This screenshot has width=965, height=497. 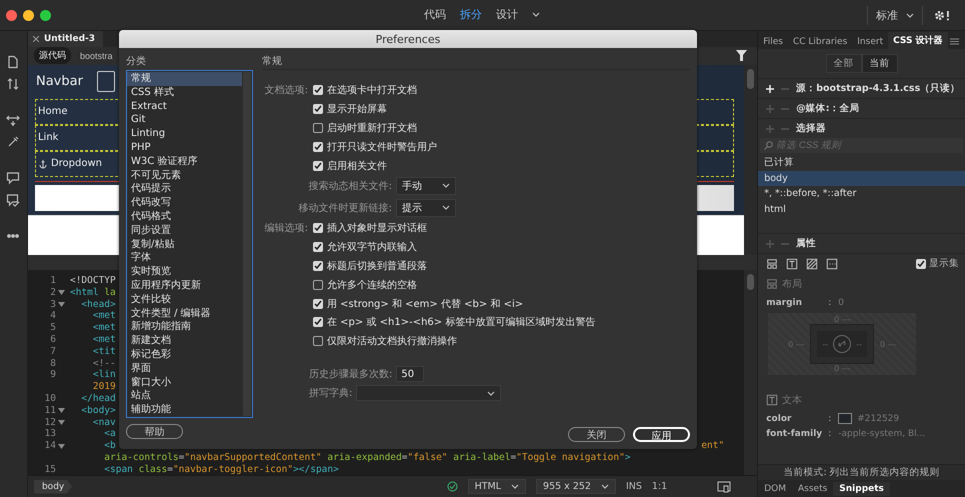 What do you see at coordinates (66, 39) in the screenshot?
I see `document-tab: Untitled-3` at bounding box center [66, 39].